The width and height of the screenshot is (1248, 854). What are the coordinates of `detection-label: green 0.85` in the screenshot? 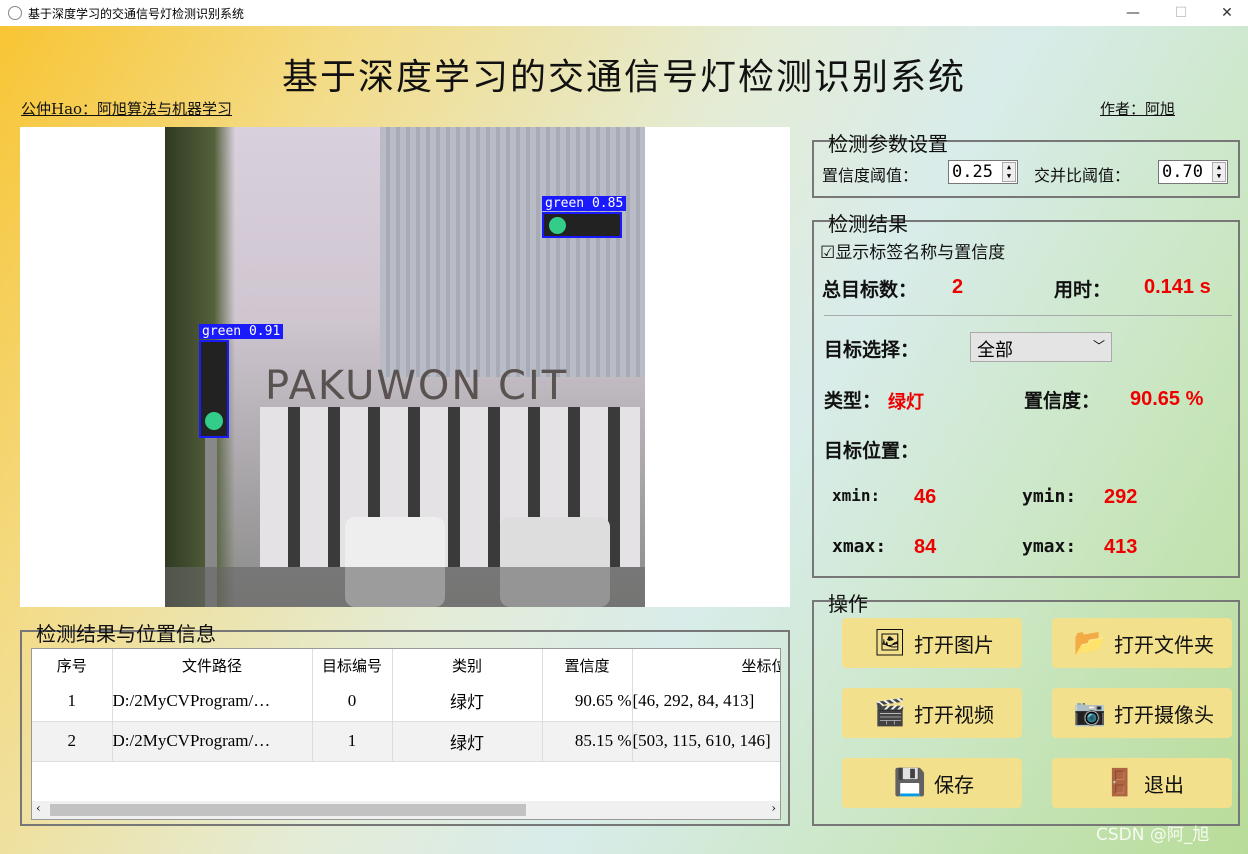 It's located at (584, 203).